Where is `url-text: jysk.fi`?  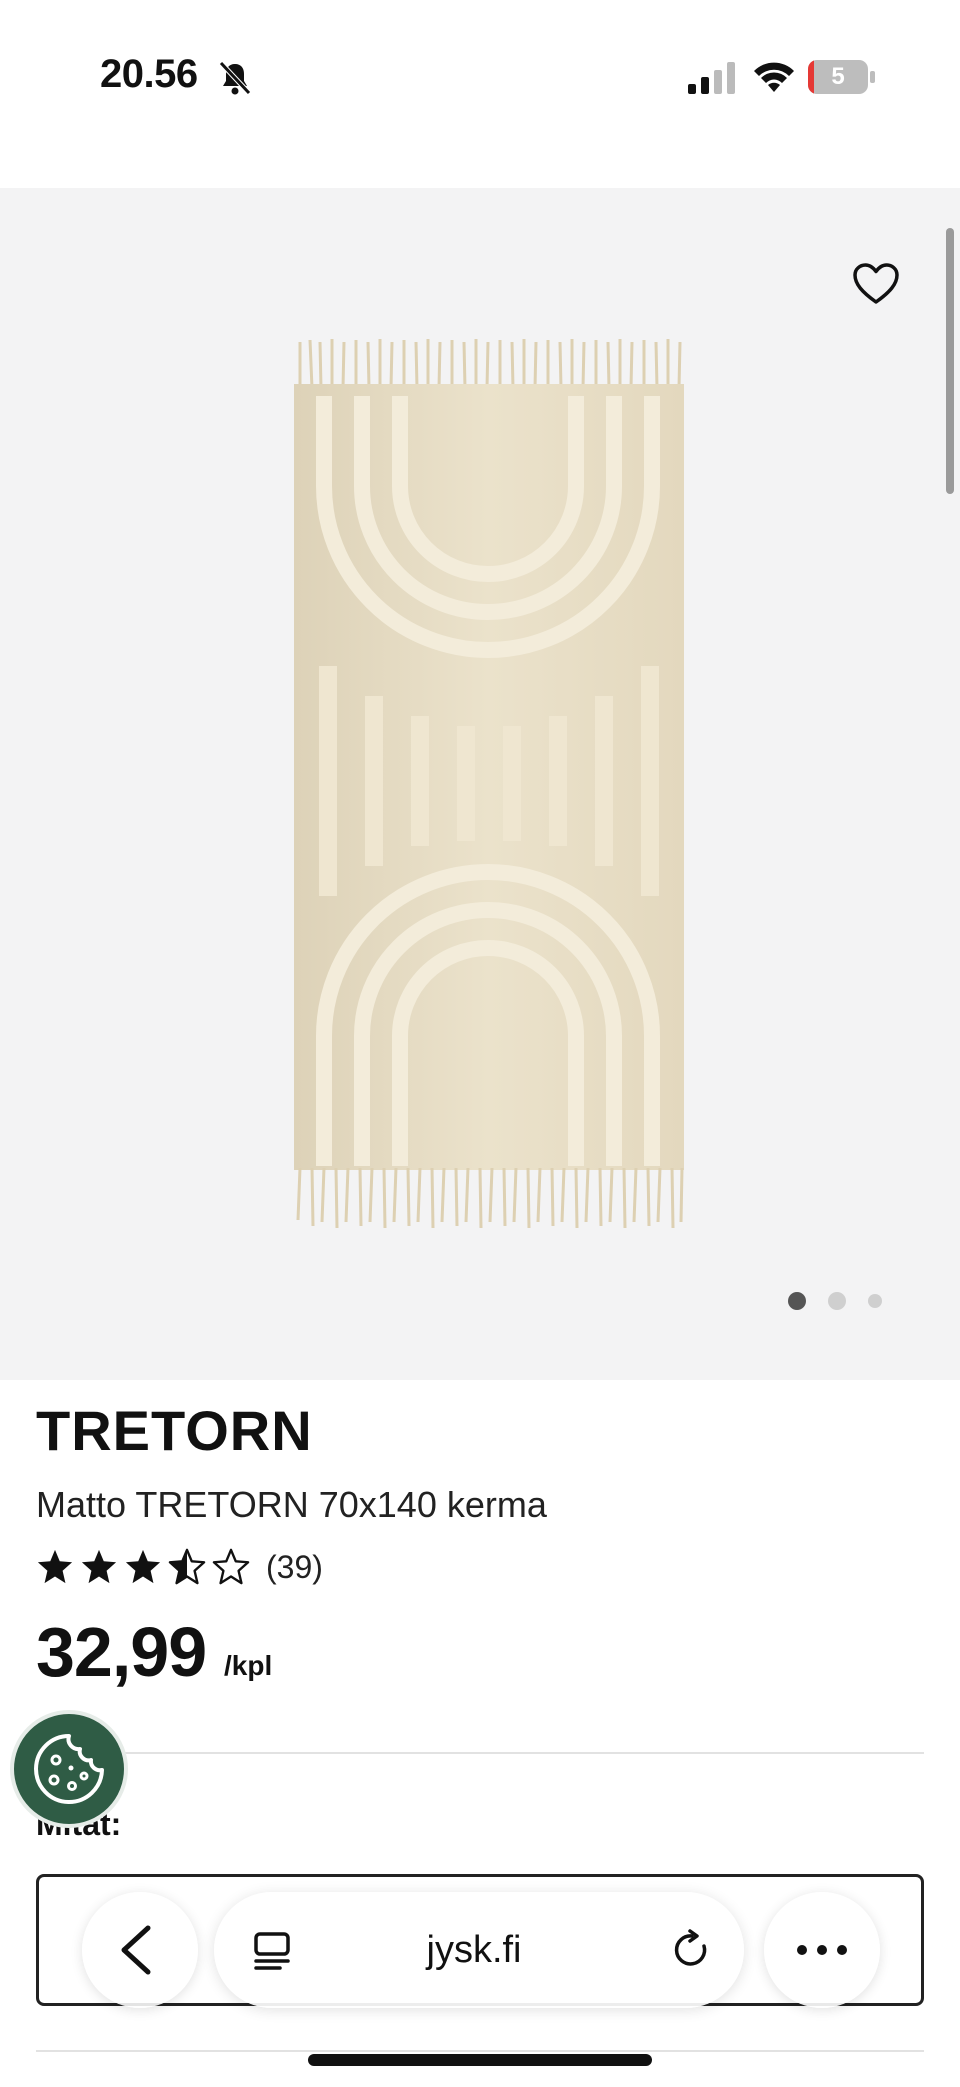
url-text: jysk.fi is located at coordinates (474, 1950).